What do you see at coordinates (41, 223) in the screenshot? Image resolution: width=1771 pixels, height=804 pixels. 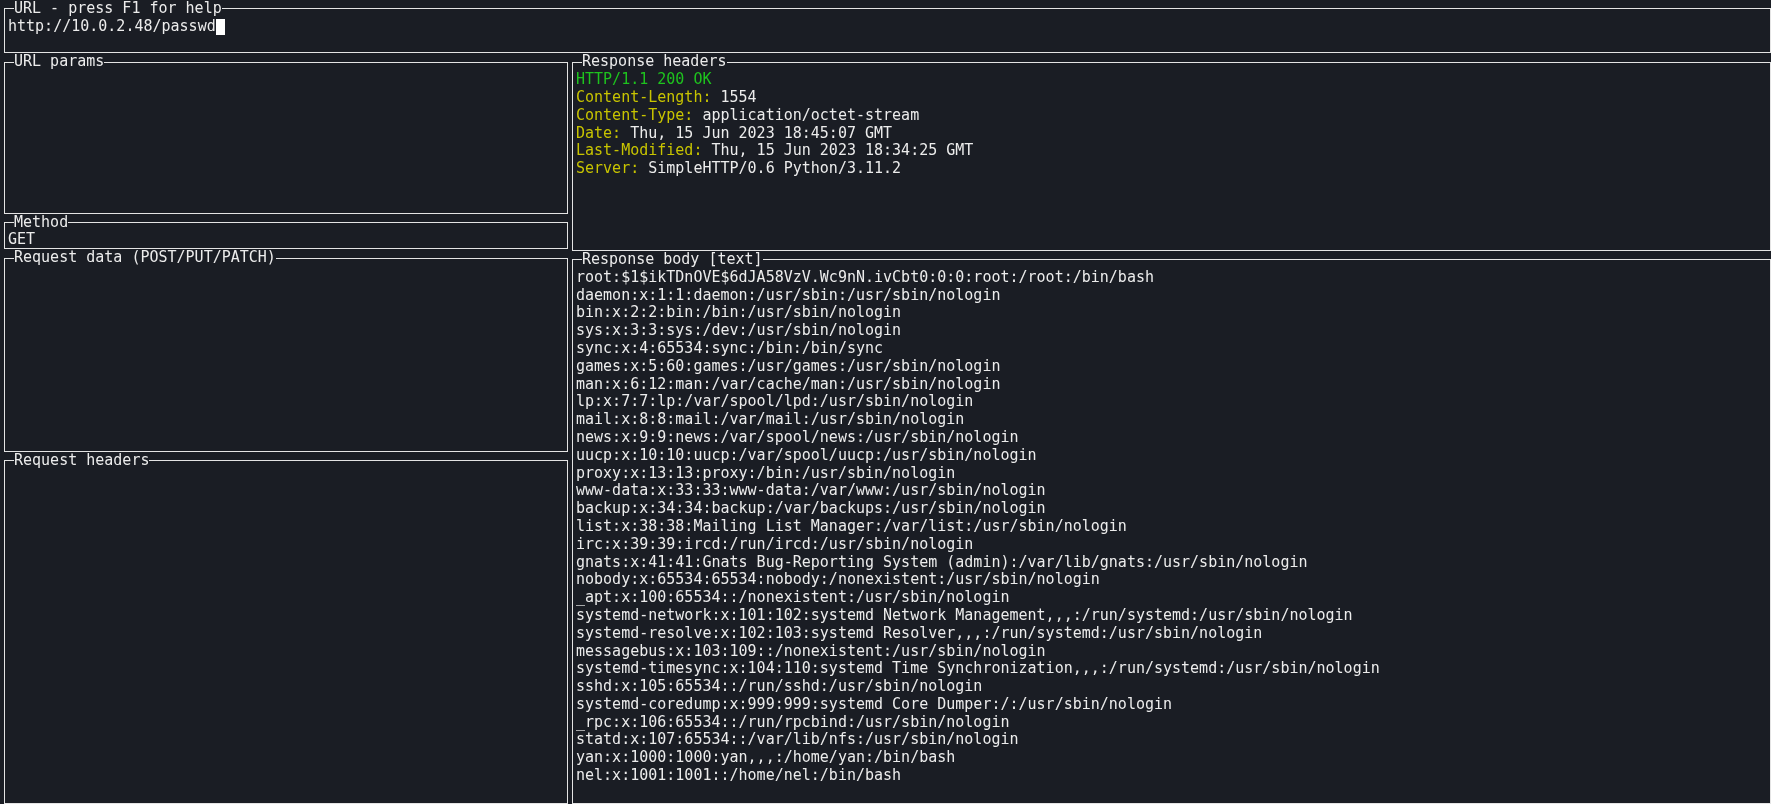 I see `panel-title: Method` at bounding box center [41, 223].